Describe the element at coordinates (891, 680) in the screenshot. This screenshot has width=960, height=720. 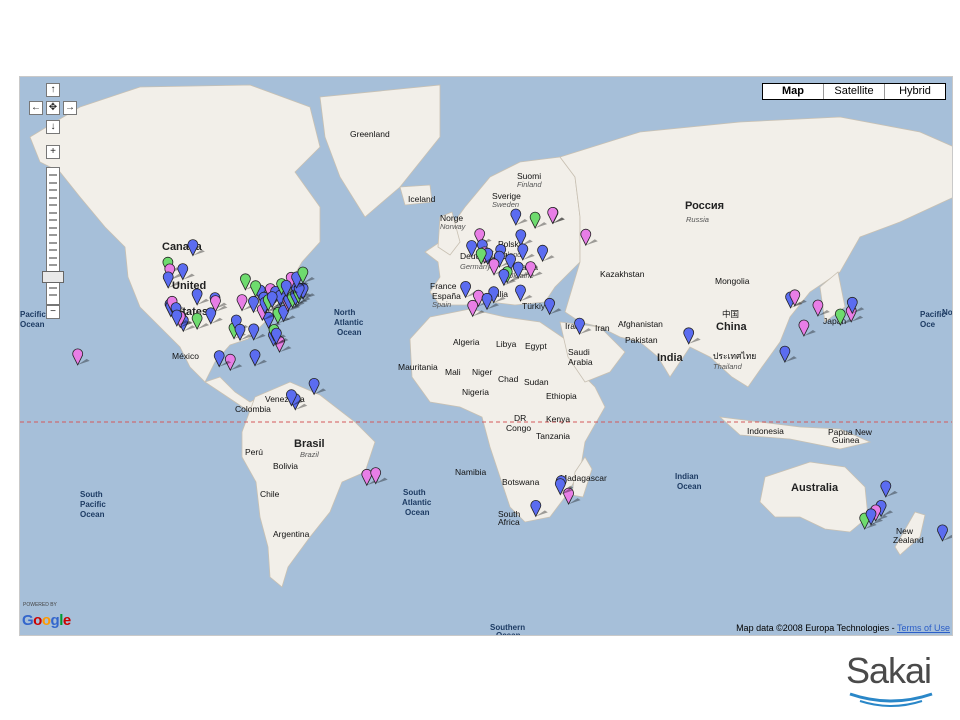
I see `sakai-logo: Sakai` at that location.